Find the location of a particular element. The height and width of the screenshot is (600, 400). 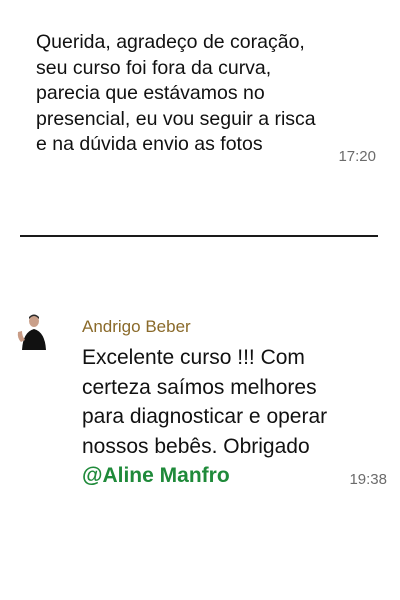

message-timestamp: 17:20 is located at coordinates (357, 156).